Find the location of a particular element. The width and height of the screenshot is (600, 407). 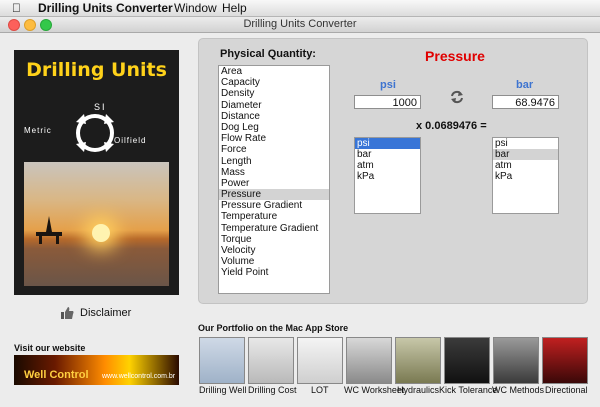

lot-app-thumb is located at coordinates (320, 360).